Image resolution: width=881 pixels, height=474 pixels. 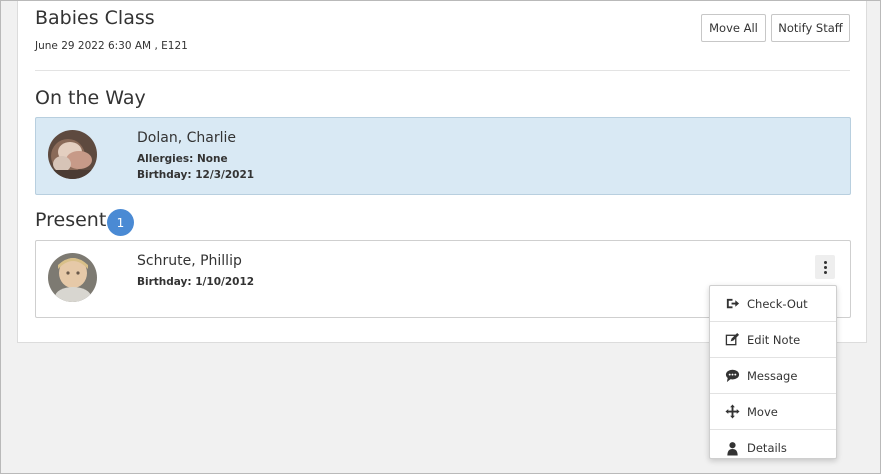 What do you see at coordinates (767, 448) in the screenshot?
I see `menu-item-label: Details` at bounding box center [767, 448].